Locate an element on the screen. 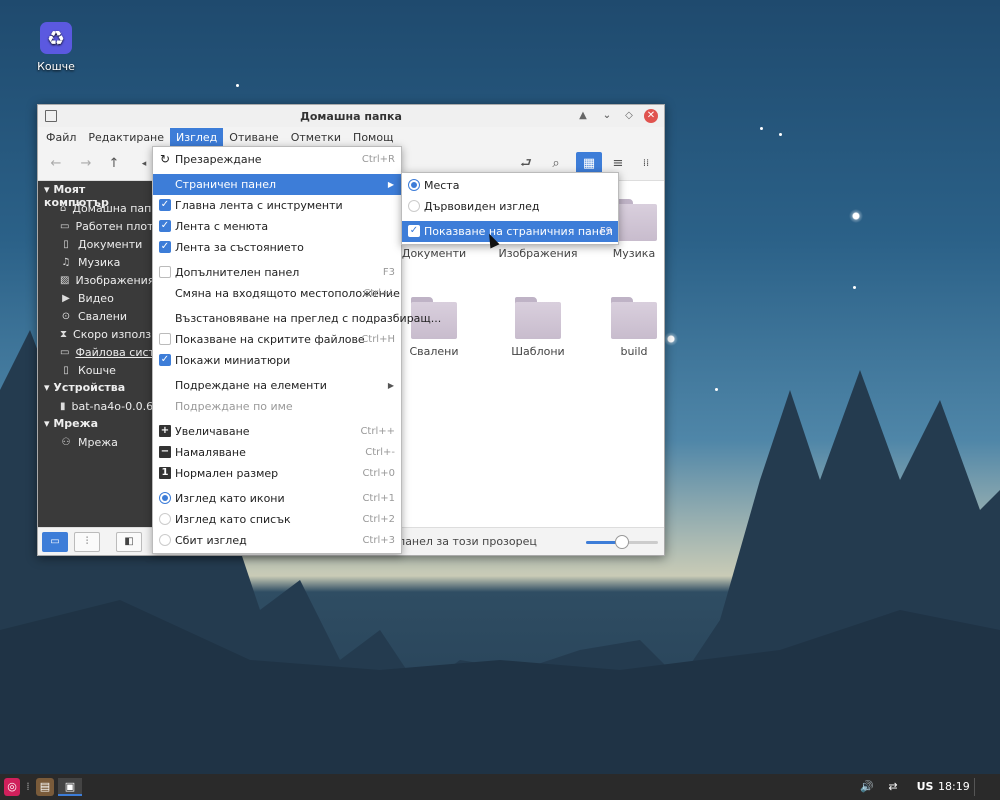 This screenshot has width=1000, height=800. submenu-item-places: Места is located at coordinates (510, 185).